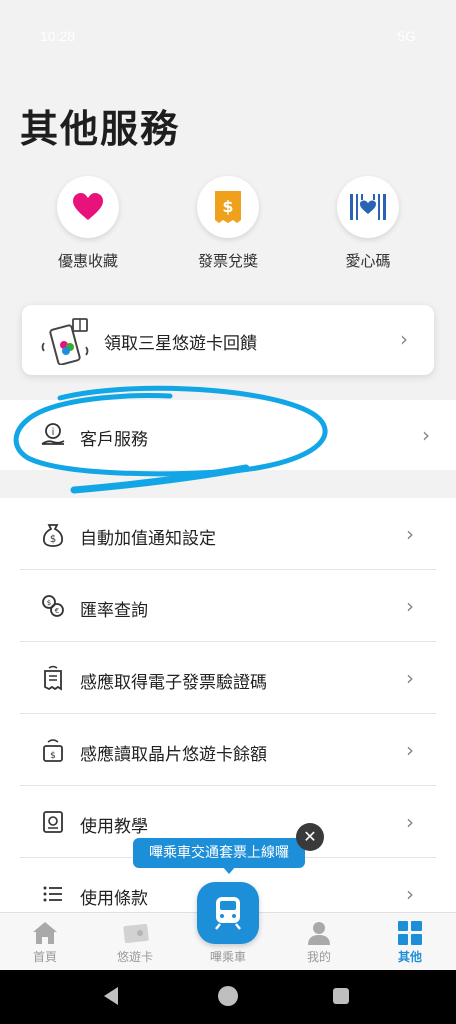 This screenshot has width=456, height=1024. I want to click on grid-icon, so click(410, 933).